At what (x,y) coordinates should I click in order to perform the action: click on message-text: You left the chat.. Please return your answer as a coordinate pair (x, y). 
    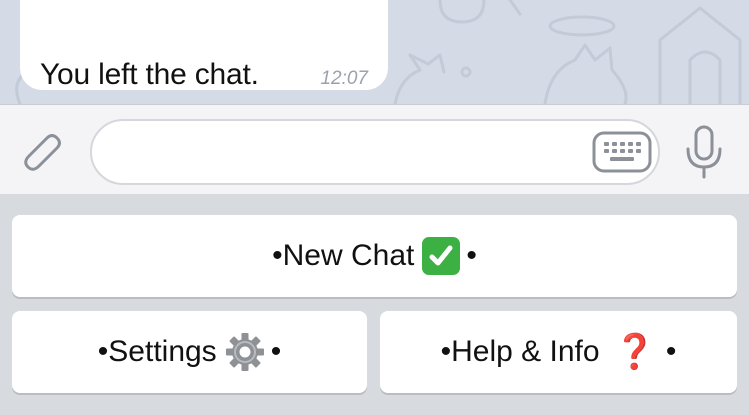
    Looking at the image, I should click on (149, 74).